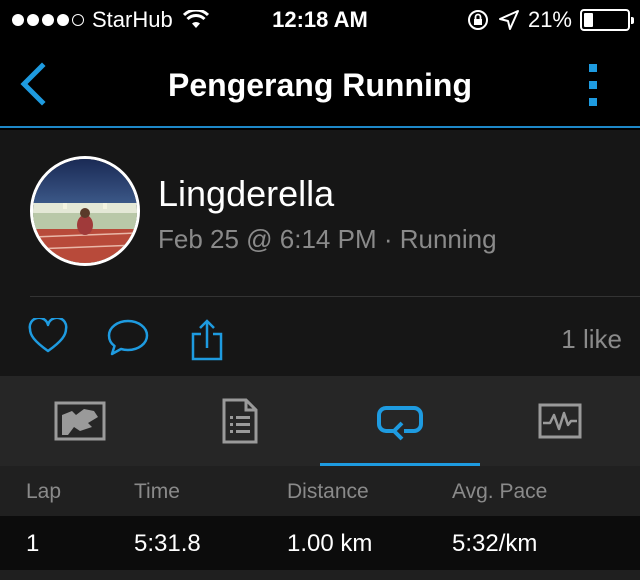 This screenshot has height=580, width=640. I want to click on heart-icon, so click(48, 334).